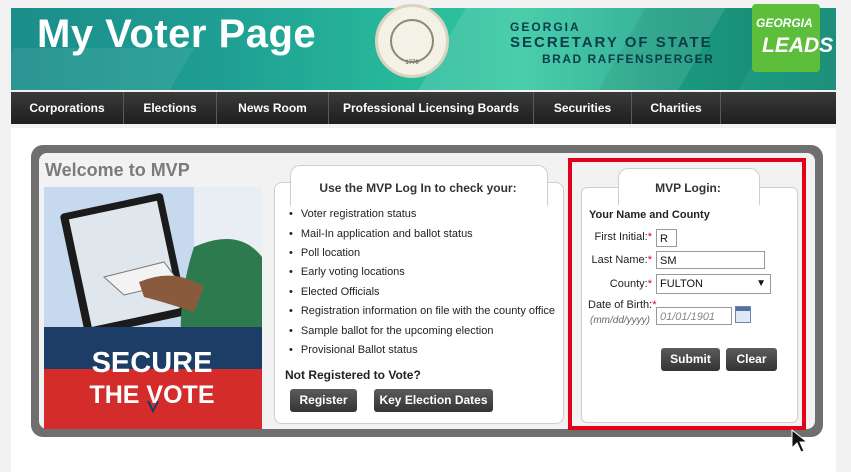  What do you see at coordinates (353, 214) in the screenshot?
I see `list-item: Voter registration status` at bounding box center [353, 214].